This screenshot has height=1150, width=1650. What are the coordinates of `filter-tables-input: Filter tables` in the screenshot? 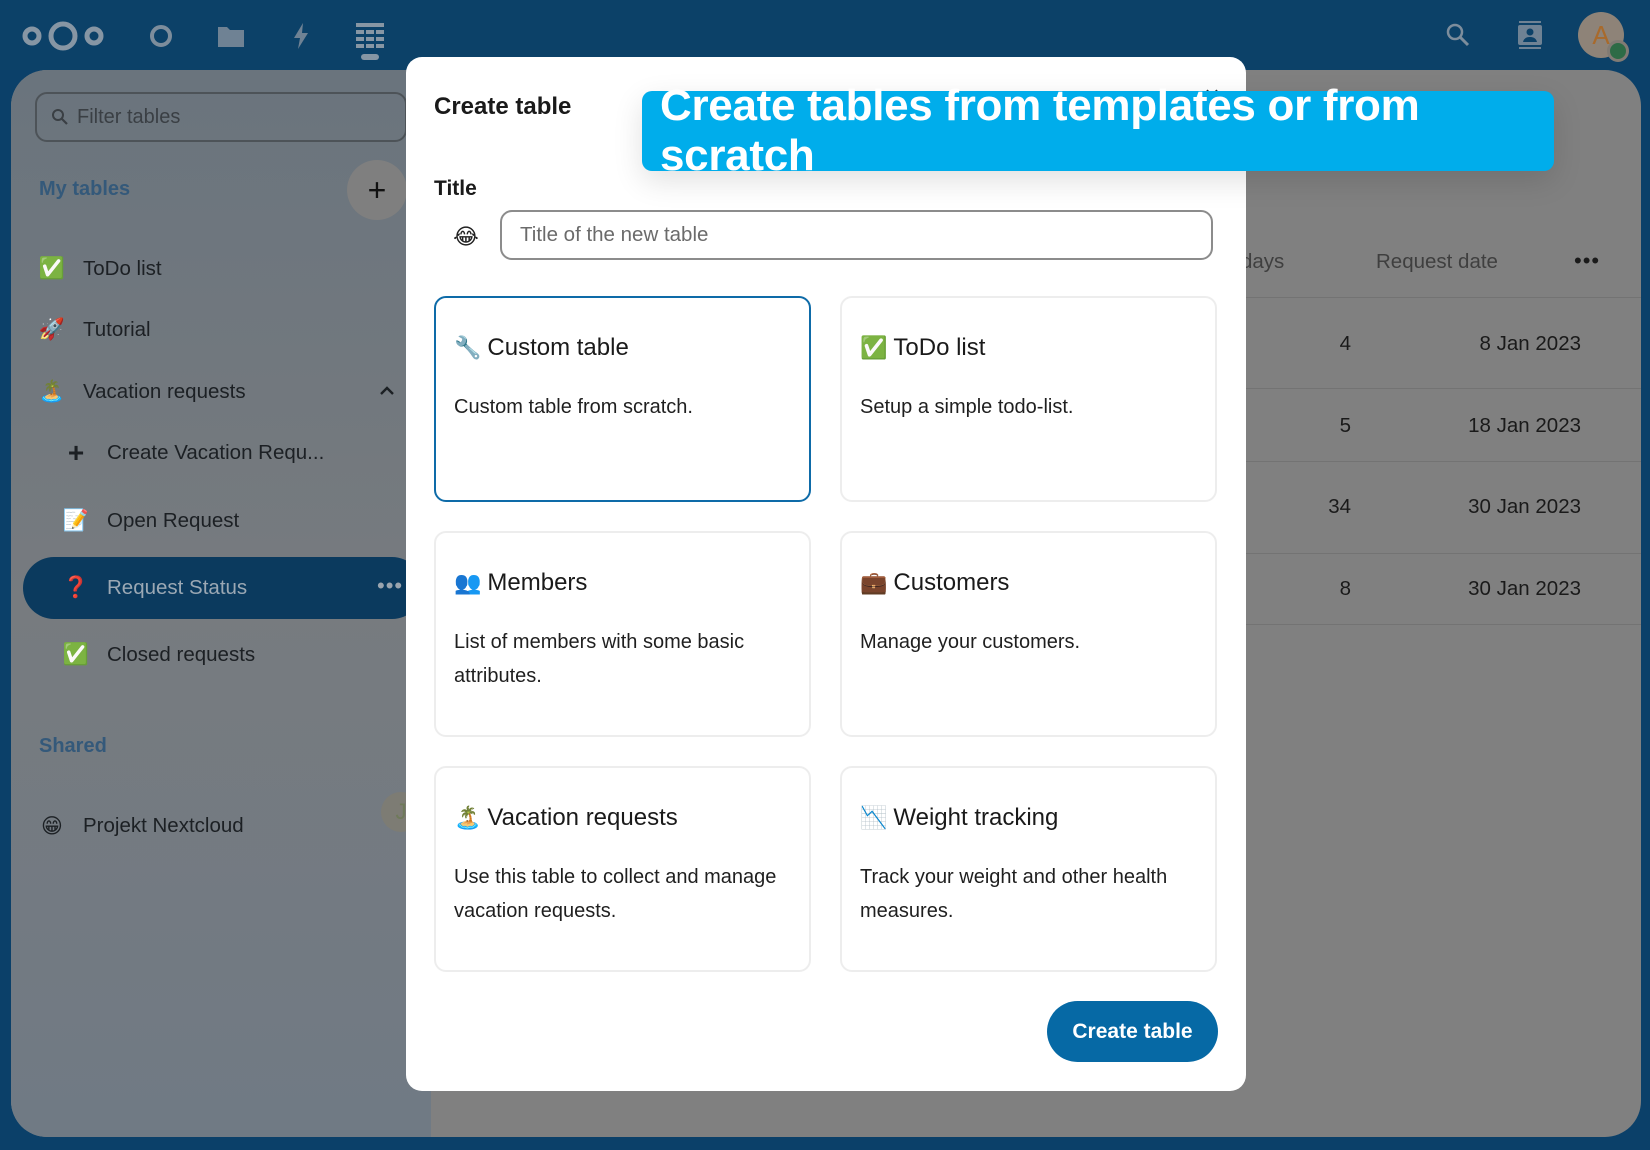 It's located at (221, 117).